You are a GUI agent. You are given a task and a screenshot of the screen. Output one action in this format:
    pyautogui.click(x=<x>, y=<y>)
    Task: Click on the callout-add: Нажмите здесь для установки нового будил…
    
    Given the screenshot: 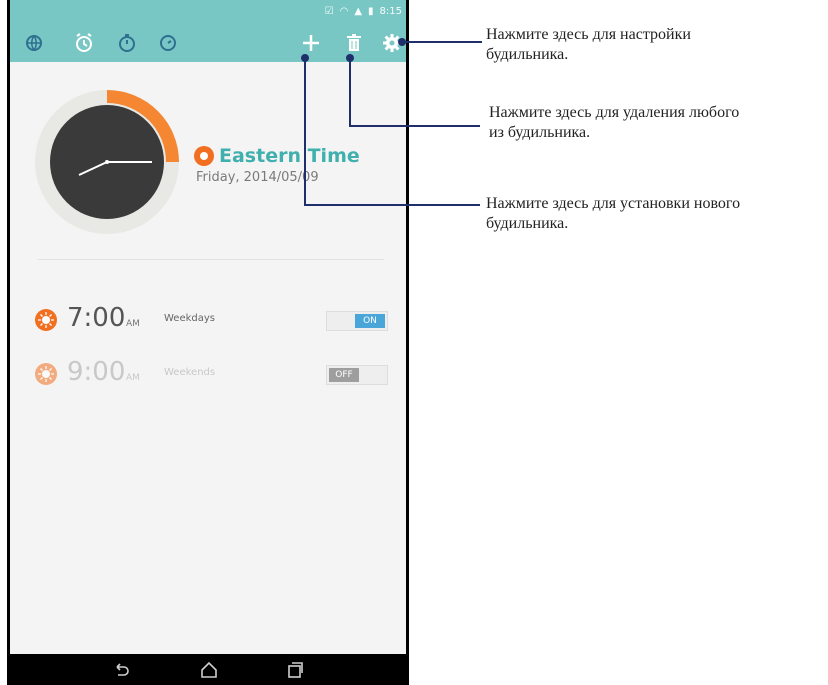 What is the action you would take?
    pyautogui.click(x=613, y=214)
    